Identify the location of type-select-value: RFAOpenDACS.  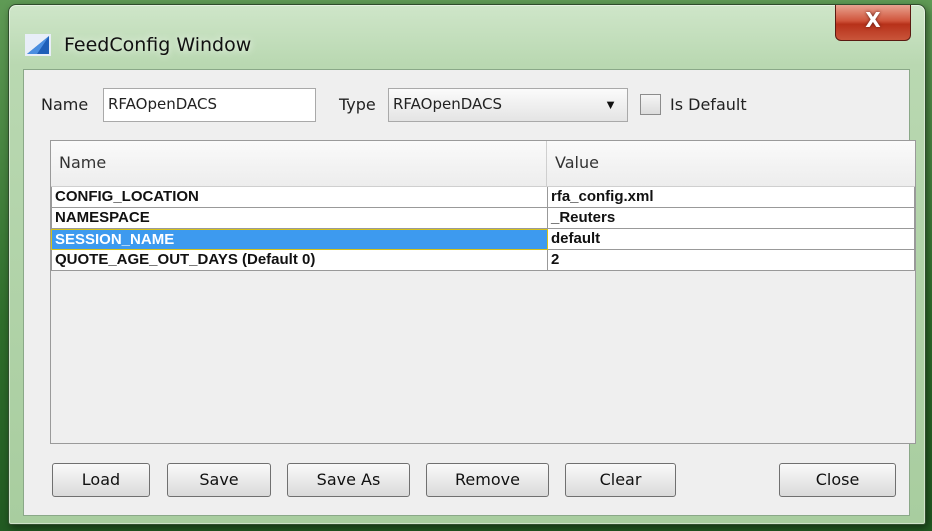
(448, 104).